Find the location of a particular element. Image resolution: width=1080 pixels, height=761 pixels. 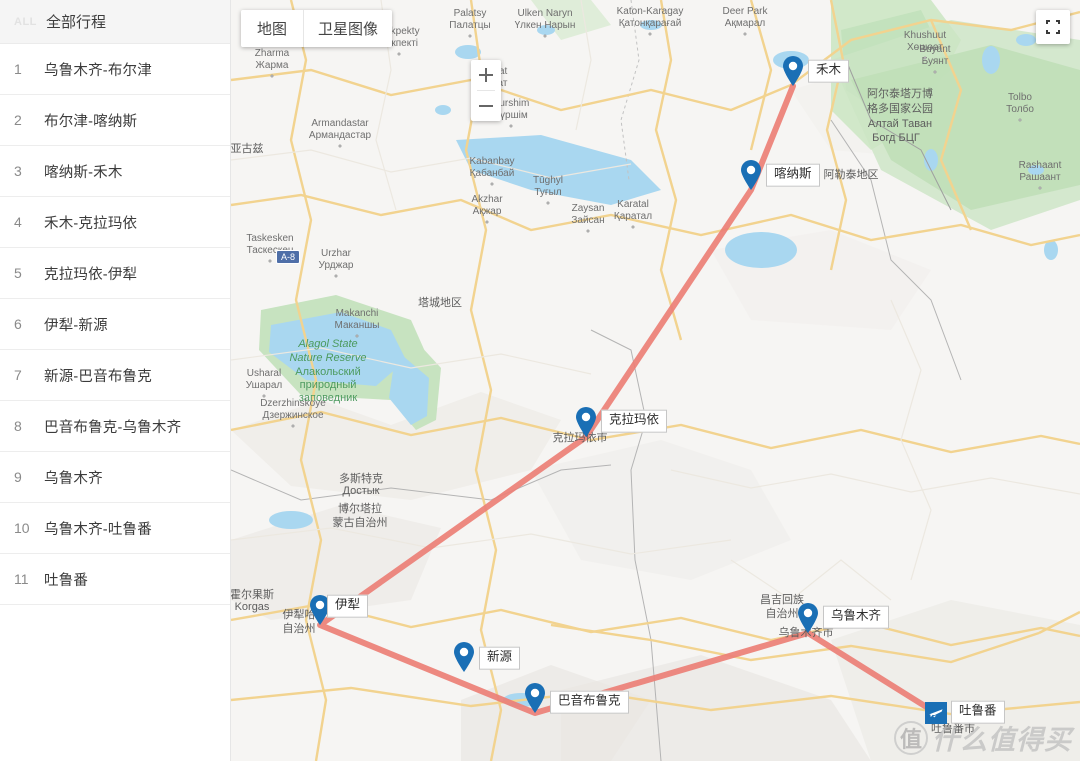

map-marker-label: 吐鲁番 is located at coordinates (978, 712).